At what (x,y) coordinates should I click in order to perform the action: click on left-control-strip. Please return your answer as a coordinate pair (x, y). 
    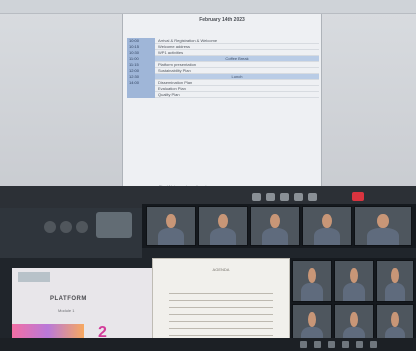
    Looking at the image, I should click on (71, 233).